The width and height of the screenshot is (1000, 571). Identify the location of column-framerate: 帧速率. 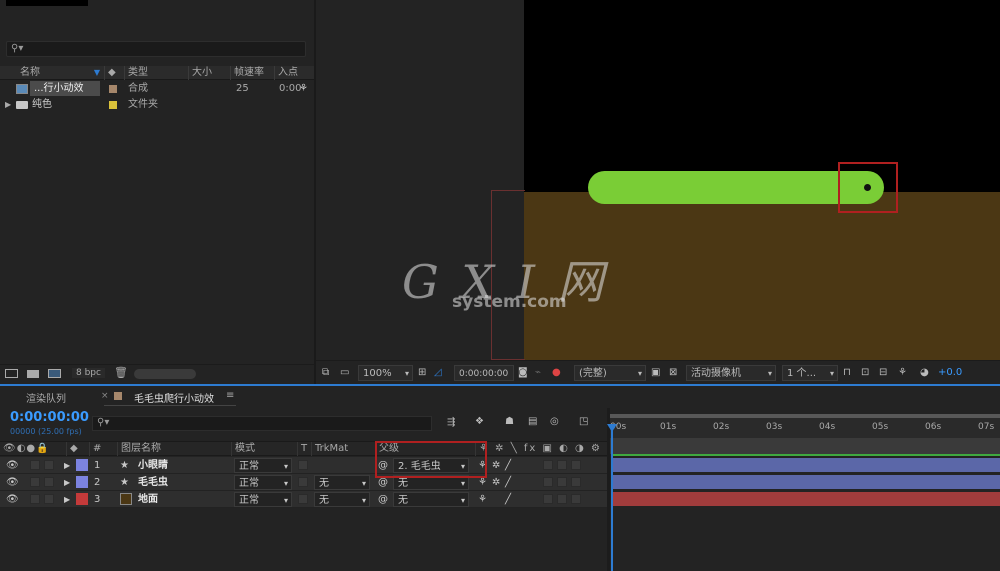
(252, 73).